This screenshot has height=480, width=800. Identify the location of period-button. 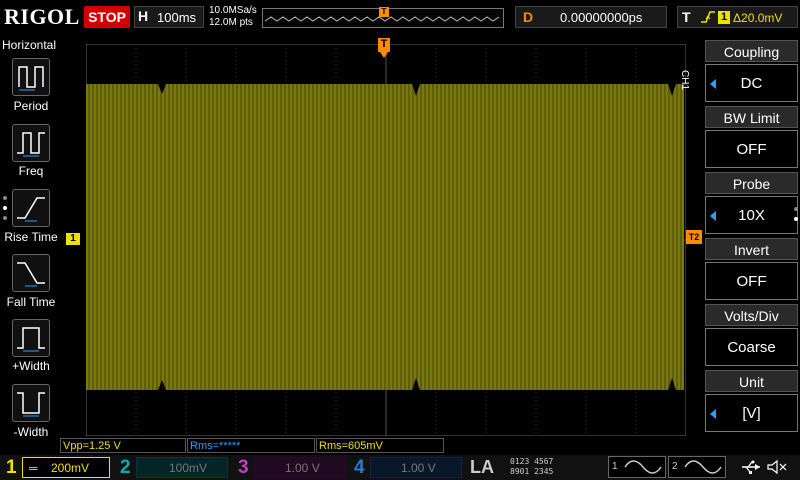
(31, 77).